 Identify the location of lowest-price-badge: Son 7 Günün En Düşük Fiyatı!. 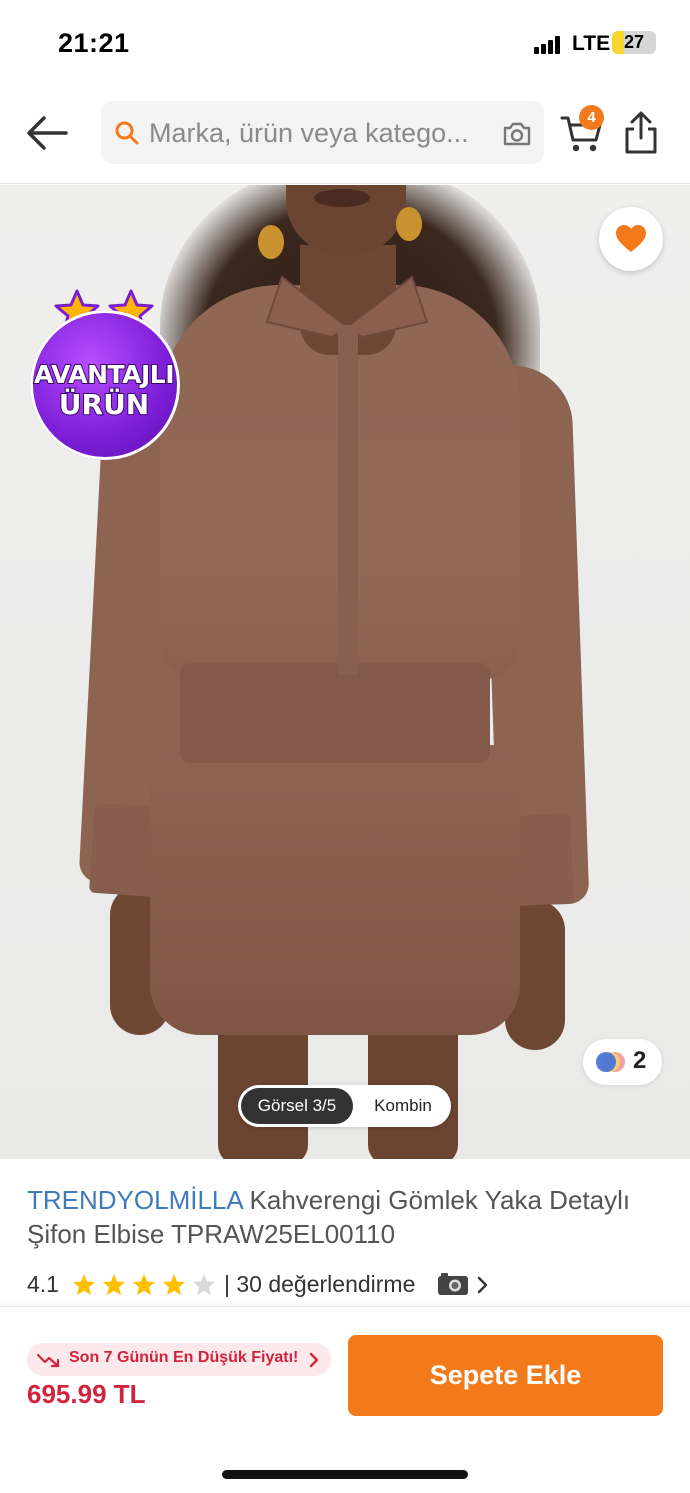
(179, 1359).